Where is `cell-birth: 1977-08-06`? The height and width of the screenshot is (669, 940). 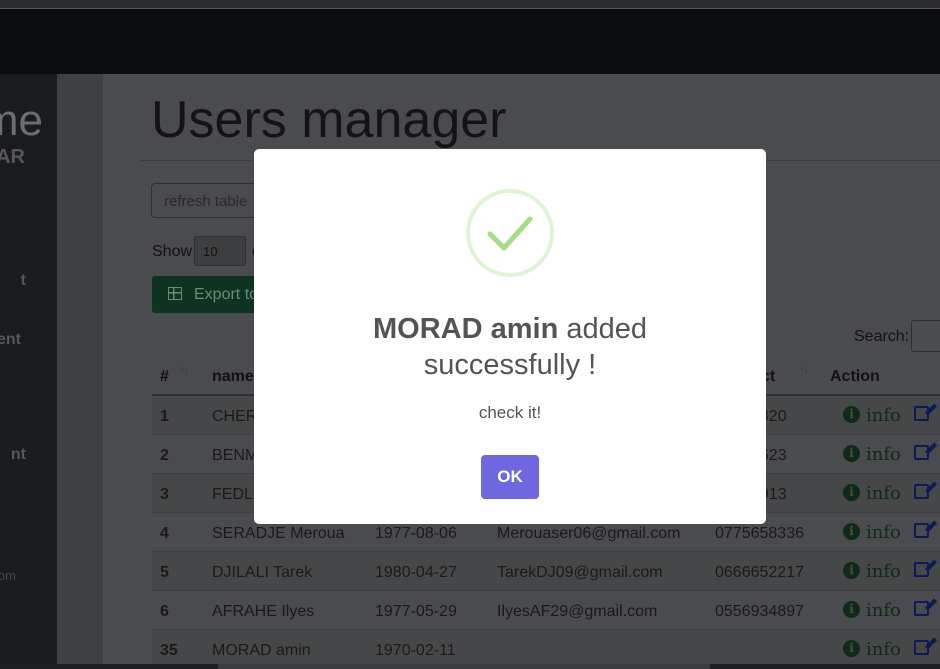 cell-birth: 1977-08-06 is located at coordinates (416, 533).